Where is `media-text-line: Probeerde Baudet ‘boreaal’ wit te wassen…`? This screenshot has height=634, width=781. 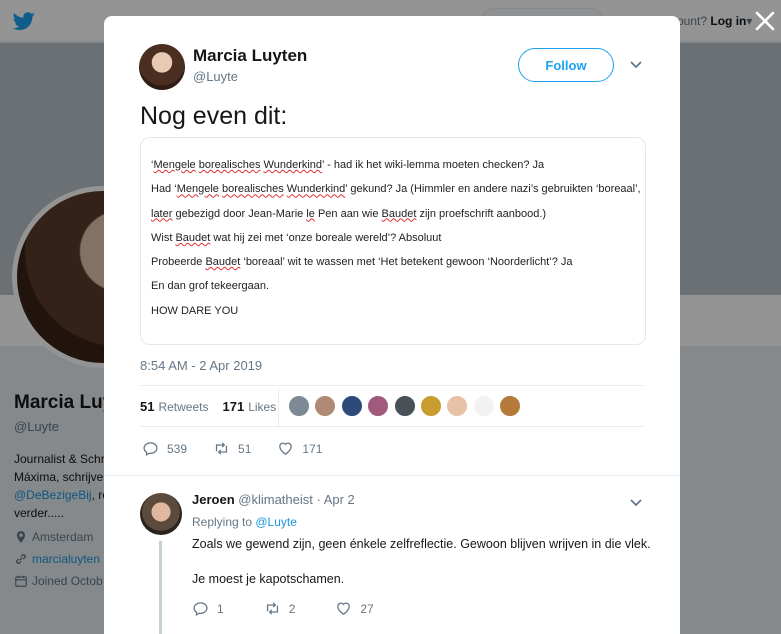
media-text-line: Probeerde Baudet ‘boreaal’ wit te wassen… is located at coordinates (362, 262).